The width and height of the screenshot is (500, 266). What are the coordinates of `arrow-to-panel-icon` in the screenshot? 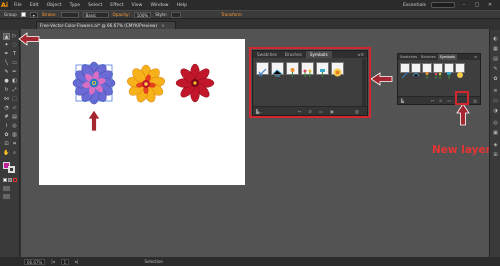 It's located at (381, 79).